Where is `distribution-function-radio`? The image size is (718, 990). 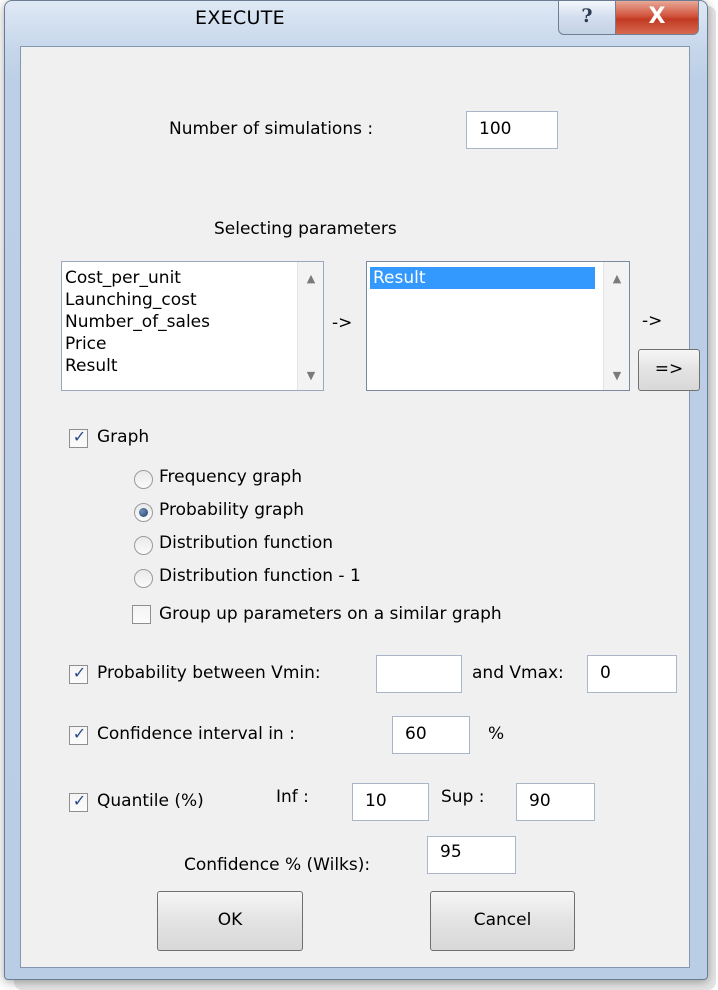
distribution-function-radio is located at coordinates (143, 545).